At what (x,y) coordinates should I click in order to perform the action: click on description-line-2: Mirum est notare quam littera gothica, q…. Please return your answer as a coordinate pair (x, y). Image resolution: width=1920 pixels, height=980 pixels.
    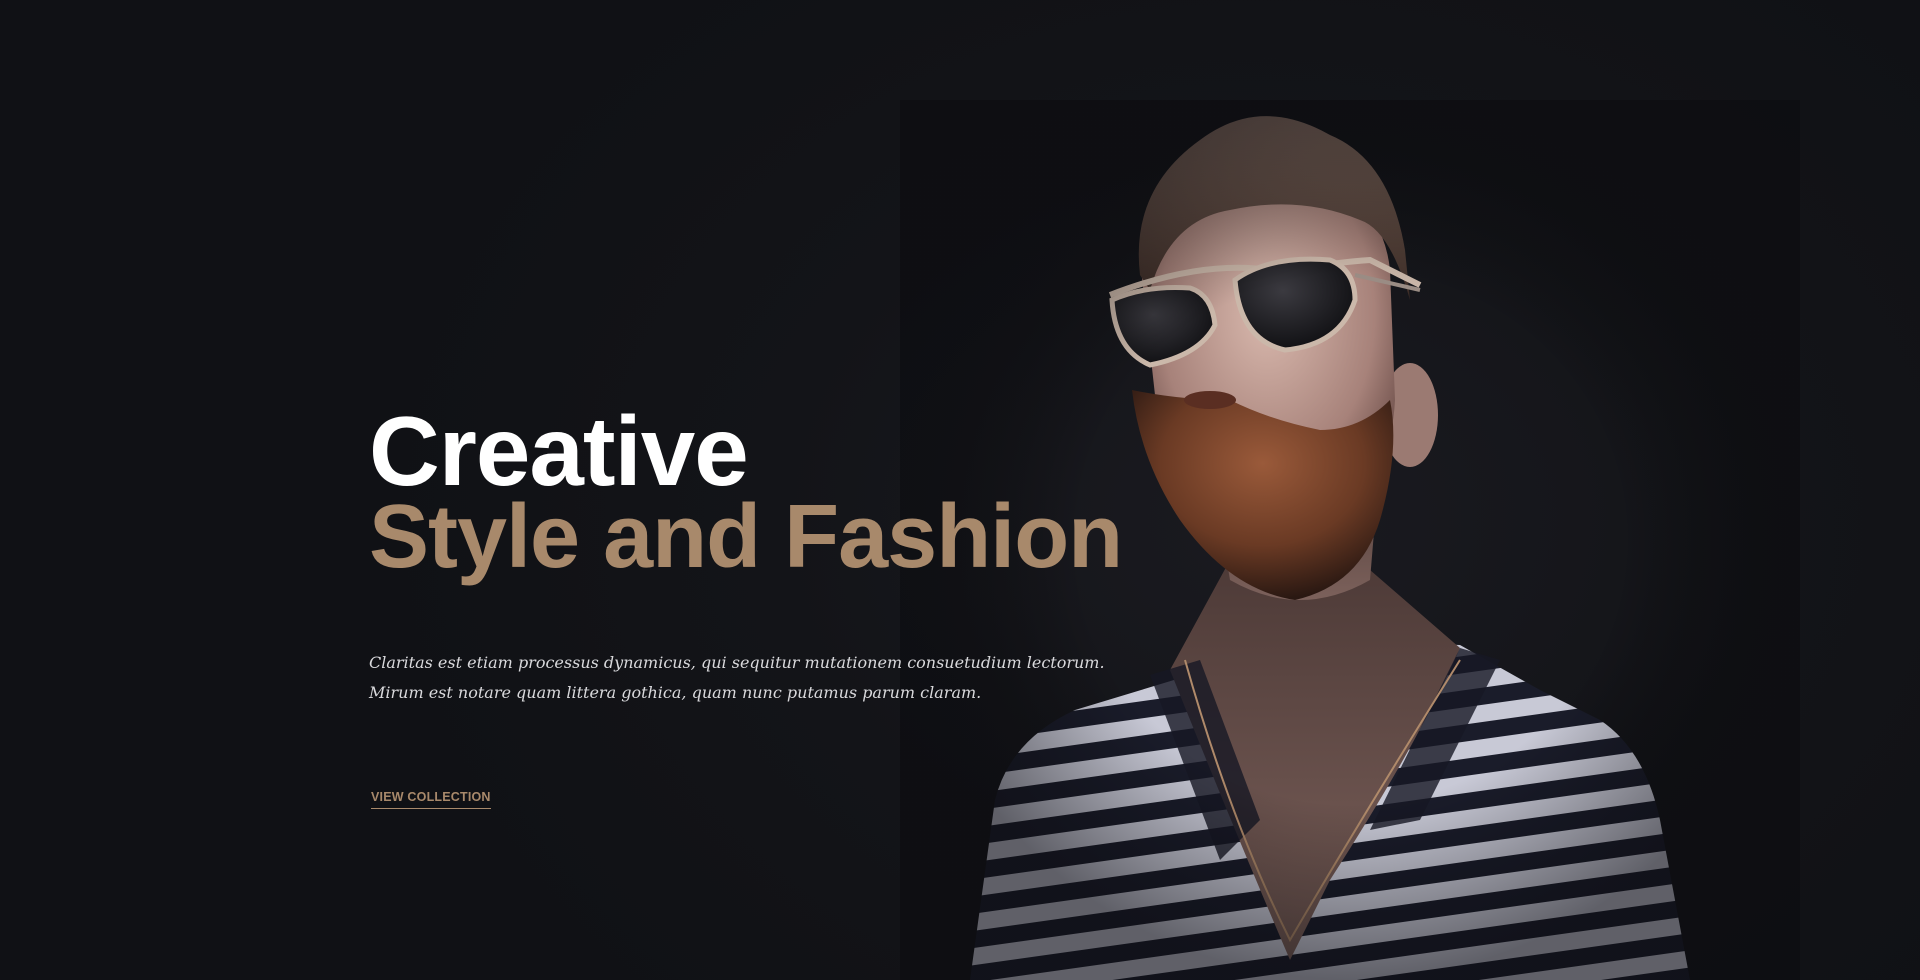
    Looking at the image, I should click on (675, 692).